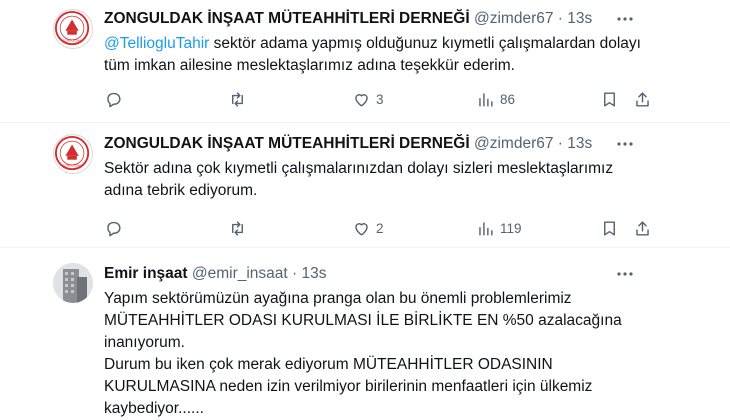 This screenshot has width=730, height=420. What do you see at coordinates (240, 273) in the screenshot?
I see `author-handle: @emir_insaat` at bounding box center [240, 273].